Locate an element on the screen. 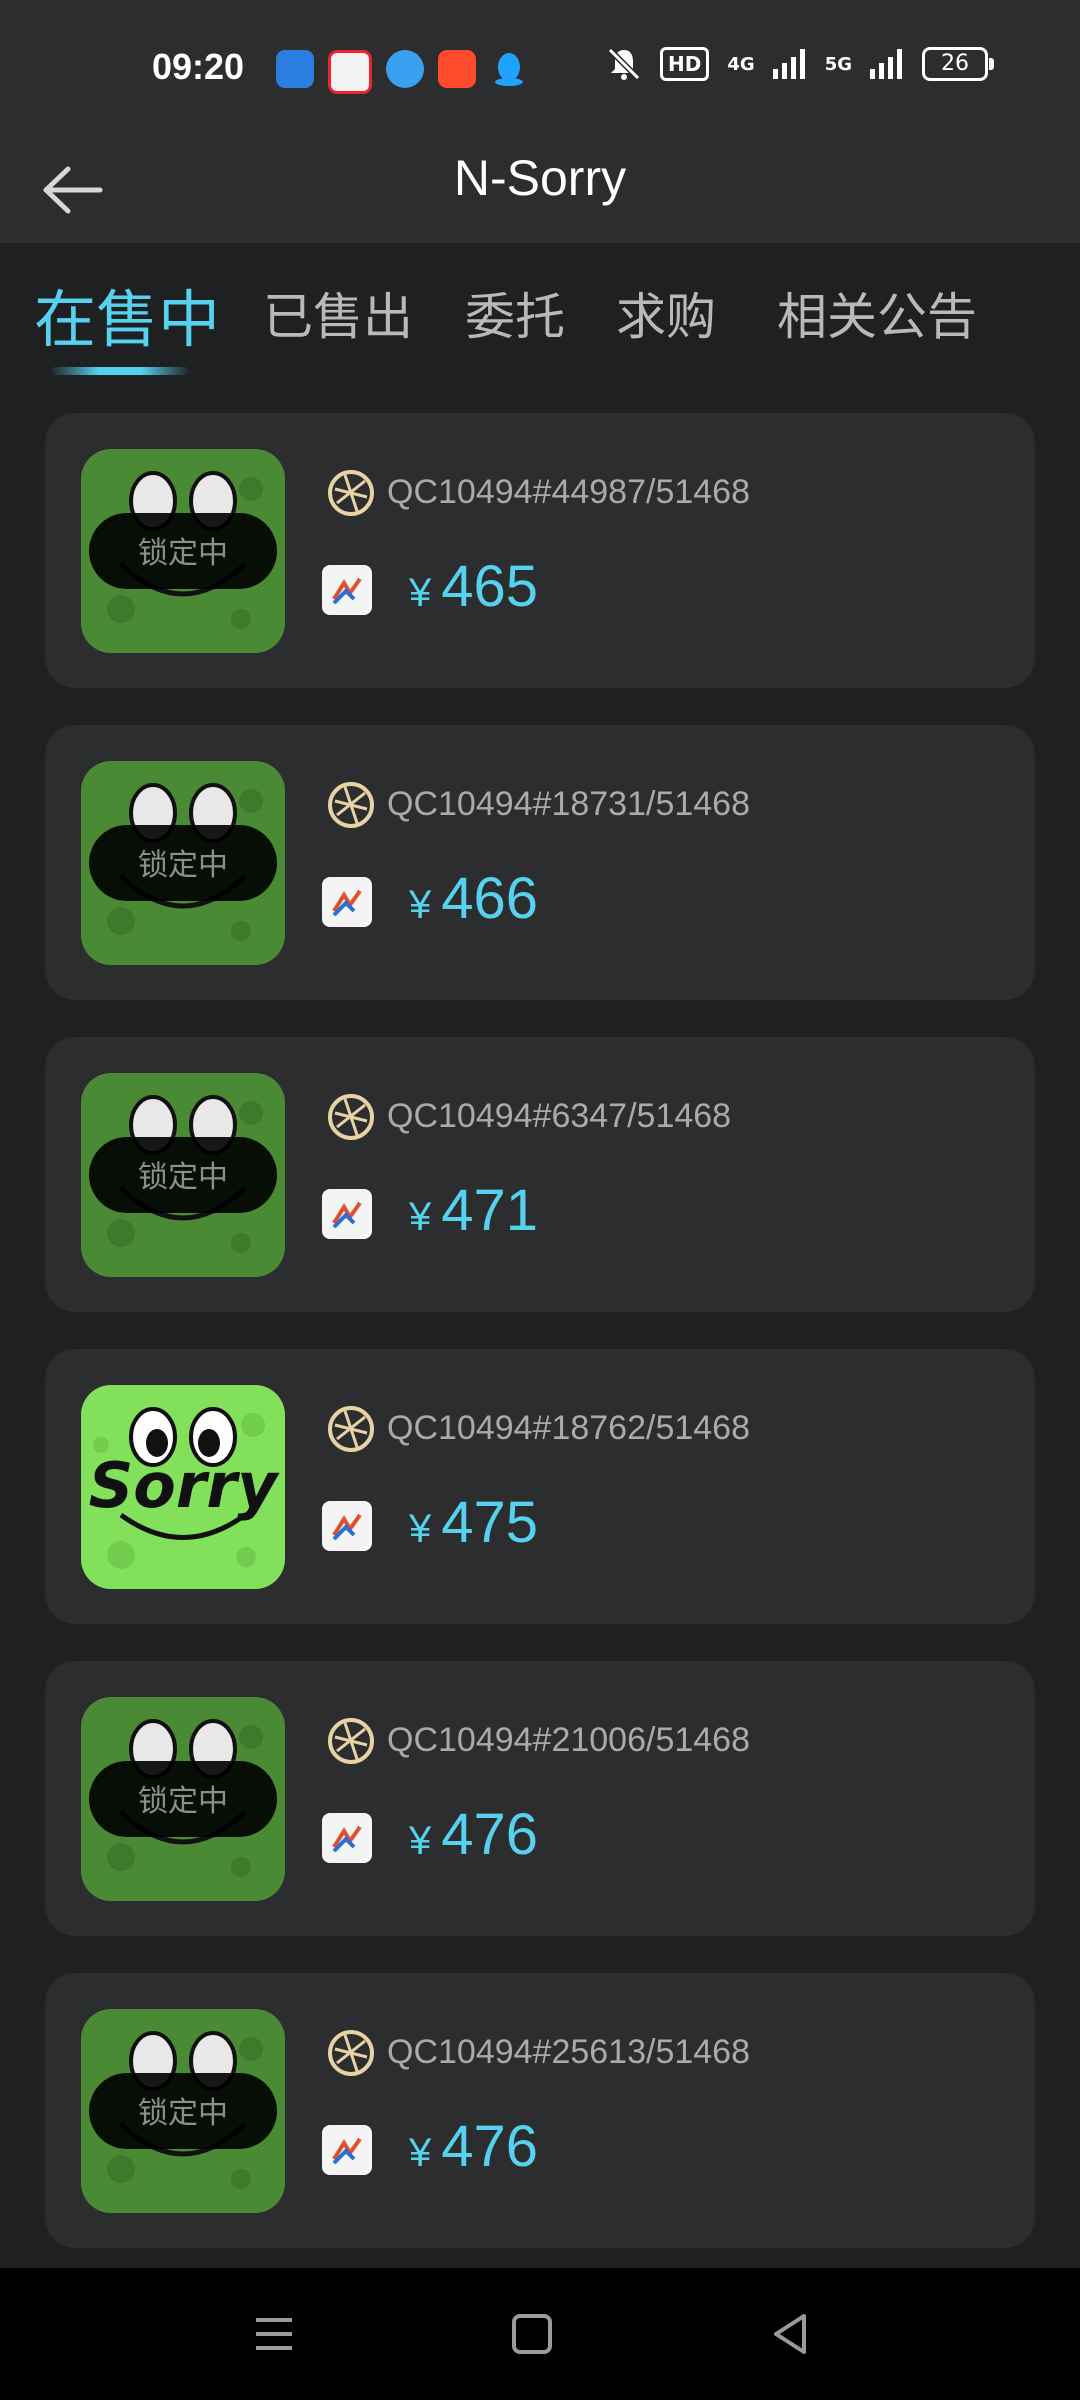 The width and height of the screenshot is (1080, 2400). notification-icons is located at coordinates (402, 72).